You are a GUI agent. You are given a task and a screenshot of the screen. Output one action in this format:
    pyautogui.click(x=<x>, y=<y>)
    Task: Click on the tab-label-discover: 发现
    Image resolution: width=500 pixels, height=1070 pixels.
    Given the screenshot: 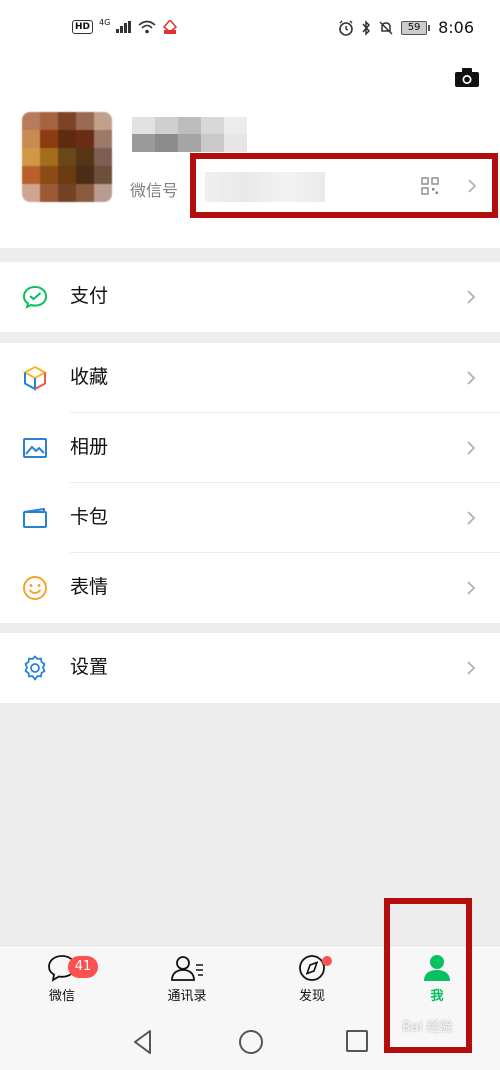 What is the action you would take?
    pyautogui.click(x=311, y=996)
    